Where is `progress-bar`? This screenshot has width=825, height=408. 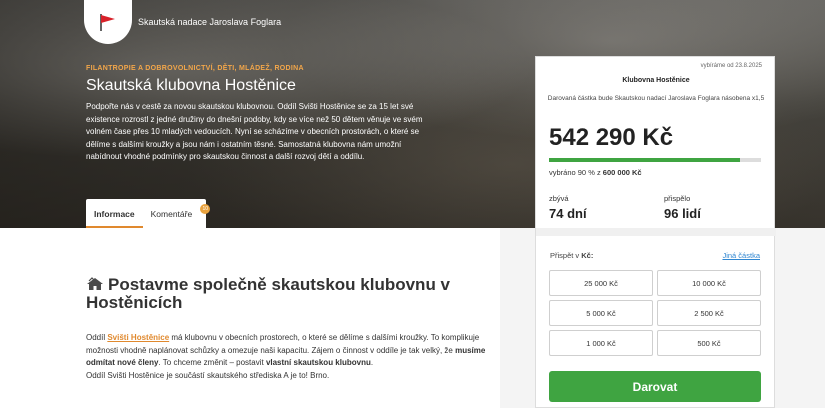
progress-bar is located at coordinates (655, 160).